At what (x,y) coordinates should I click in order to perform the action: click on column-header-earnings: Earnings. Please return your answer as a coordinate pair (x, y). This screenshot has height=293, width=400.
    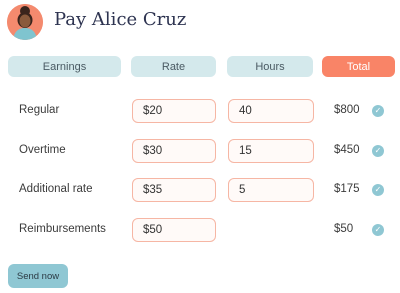
    Looking at the image, I should click on (64, 66).